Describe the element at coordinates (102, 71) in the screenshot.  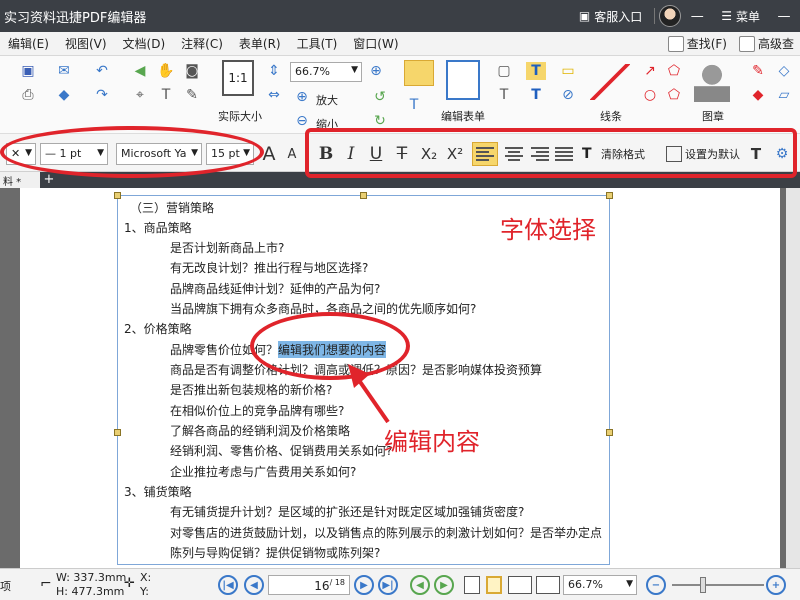
I see `undo-icon: ↶` at that location.